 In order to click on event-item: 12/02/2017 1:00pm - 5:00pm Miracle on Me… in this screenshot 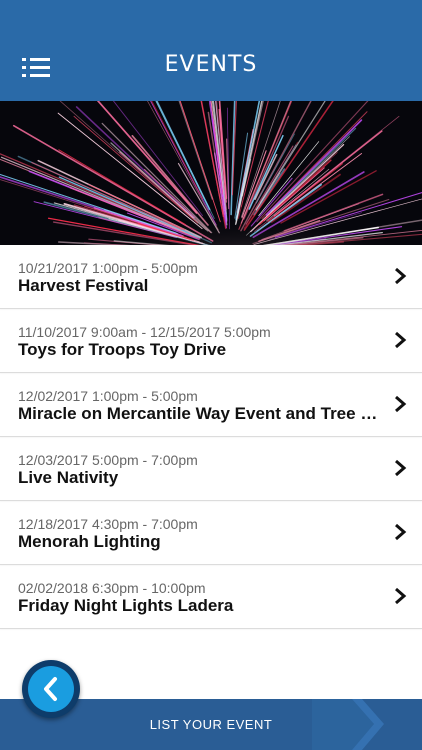, I will do `click(211, 405)`.